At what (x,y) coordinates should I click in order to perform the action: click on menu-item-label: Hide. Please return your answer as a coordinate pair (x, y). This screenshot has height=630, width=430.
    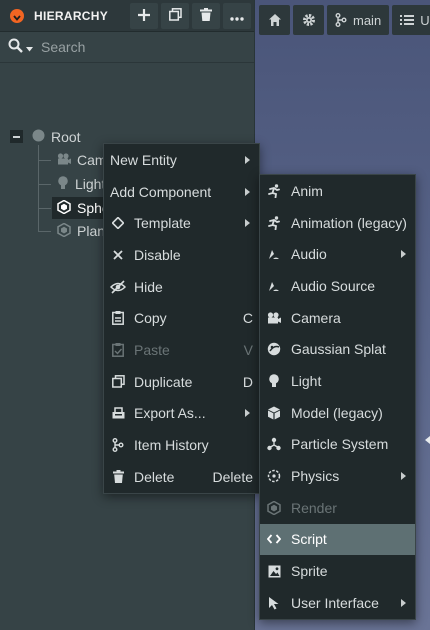
    Looking at the image, I should click on (148, 286).